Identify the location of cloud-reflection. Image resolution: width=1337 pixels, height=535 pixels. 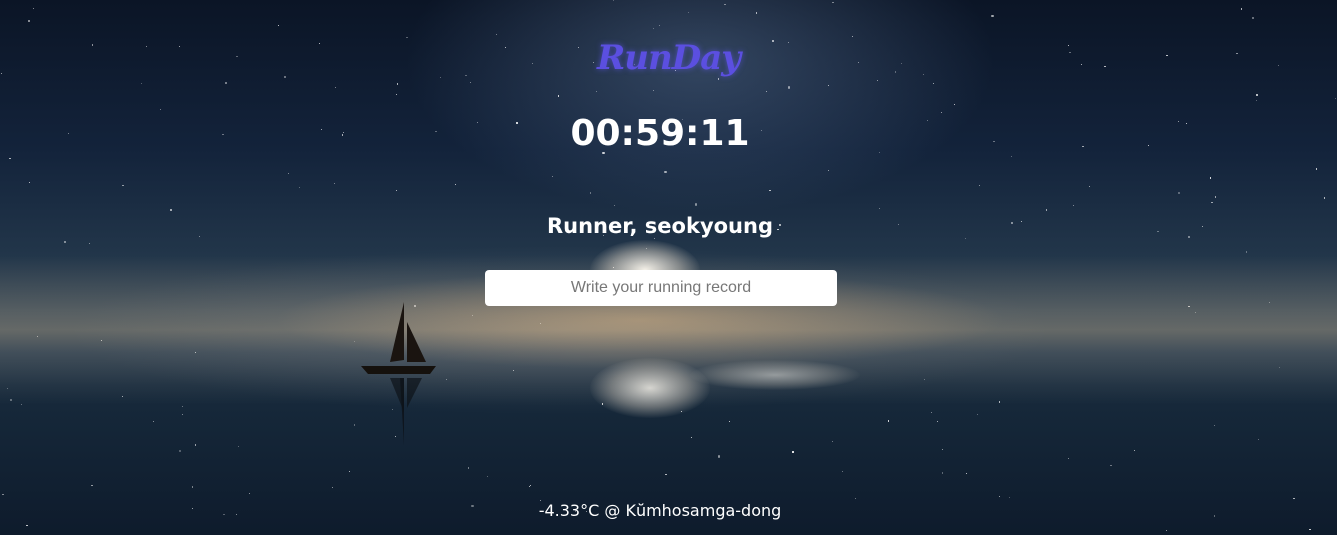
(650, 388).